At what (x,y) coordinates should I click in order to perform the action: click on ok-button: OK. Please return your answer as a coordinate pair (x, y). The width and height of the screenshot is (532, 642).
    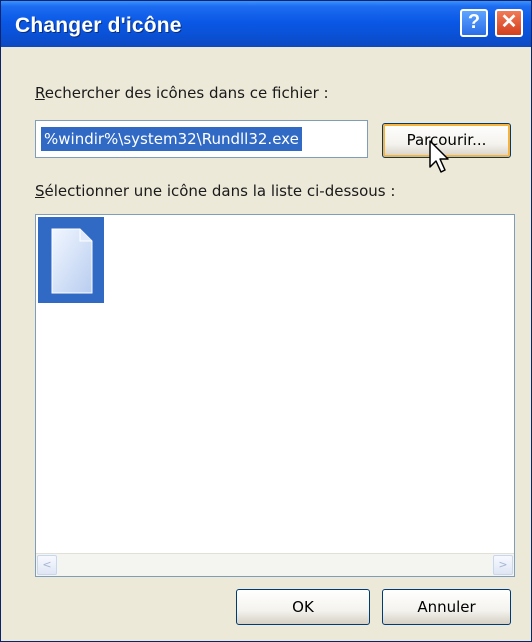
    Looking at the image, I should click on (303, 607).